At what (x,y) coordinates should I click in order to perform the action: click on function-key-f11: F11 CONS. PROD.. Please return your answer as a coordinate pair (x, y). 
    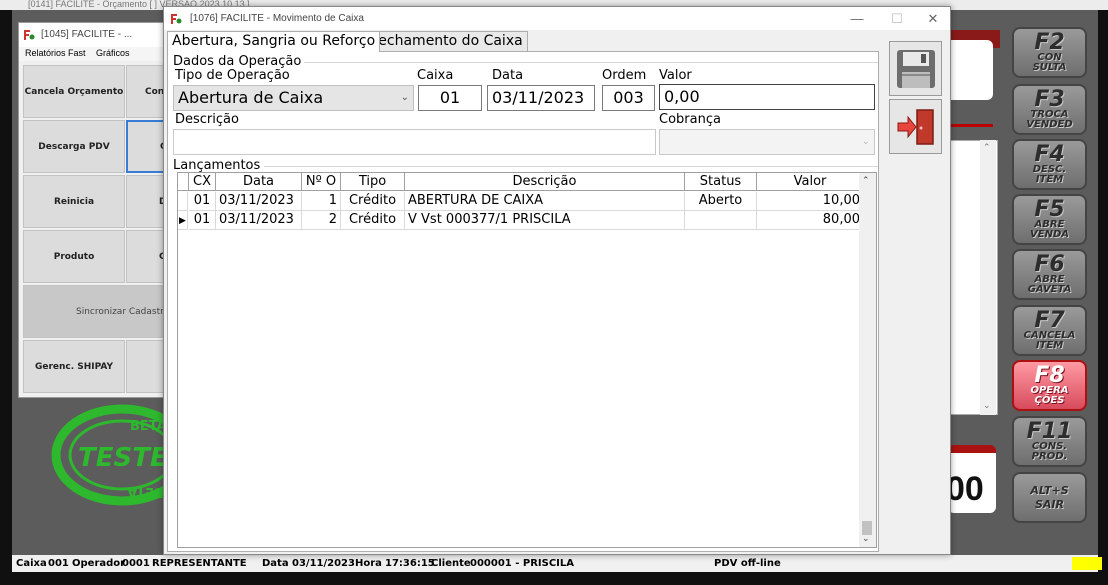
    Looking at the image, I should click on (1049, 441).